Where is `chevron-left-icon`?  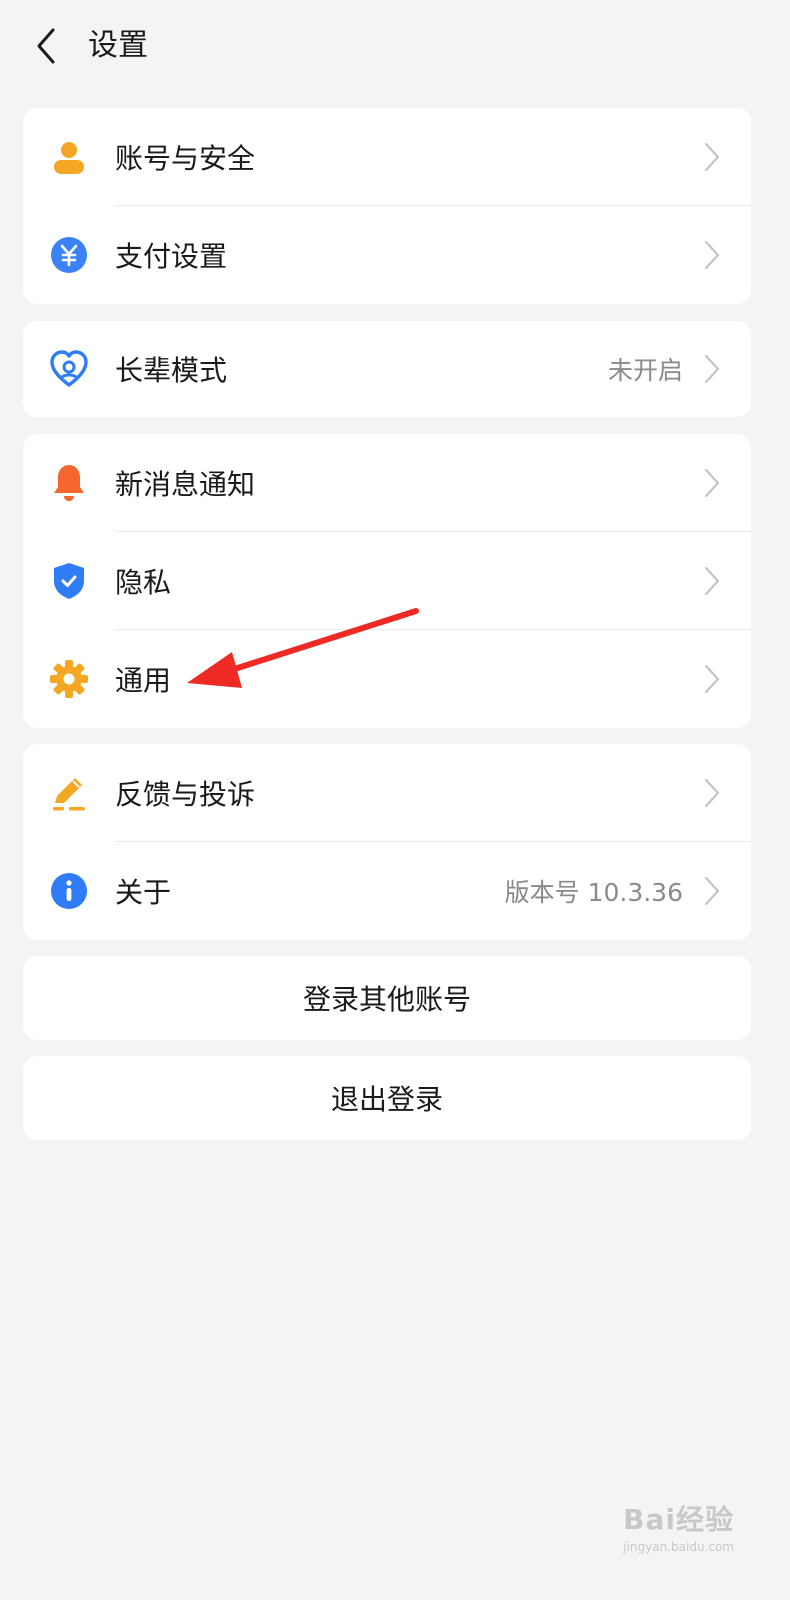 chevron-left-icon is located at coordinates (46, 46).